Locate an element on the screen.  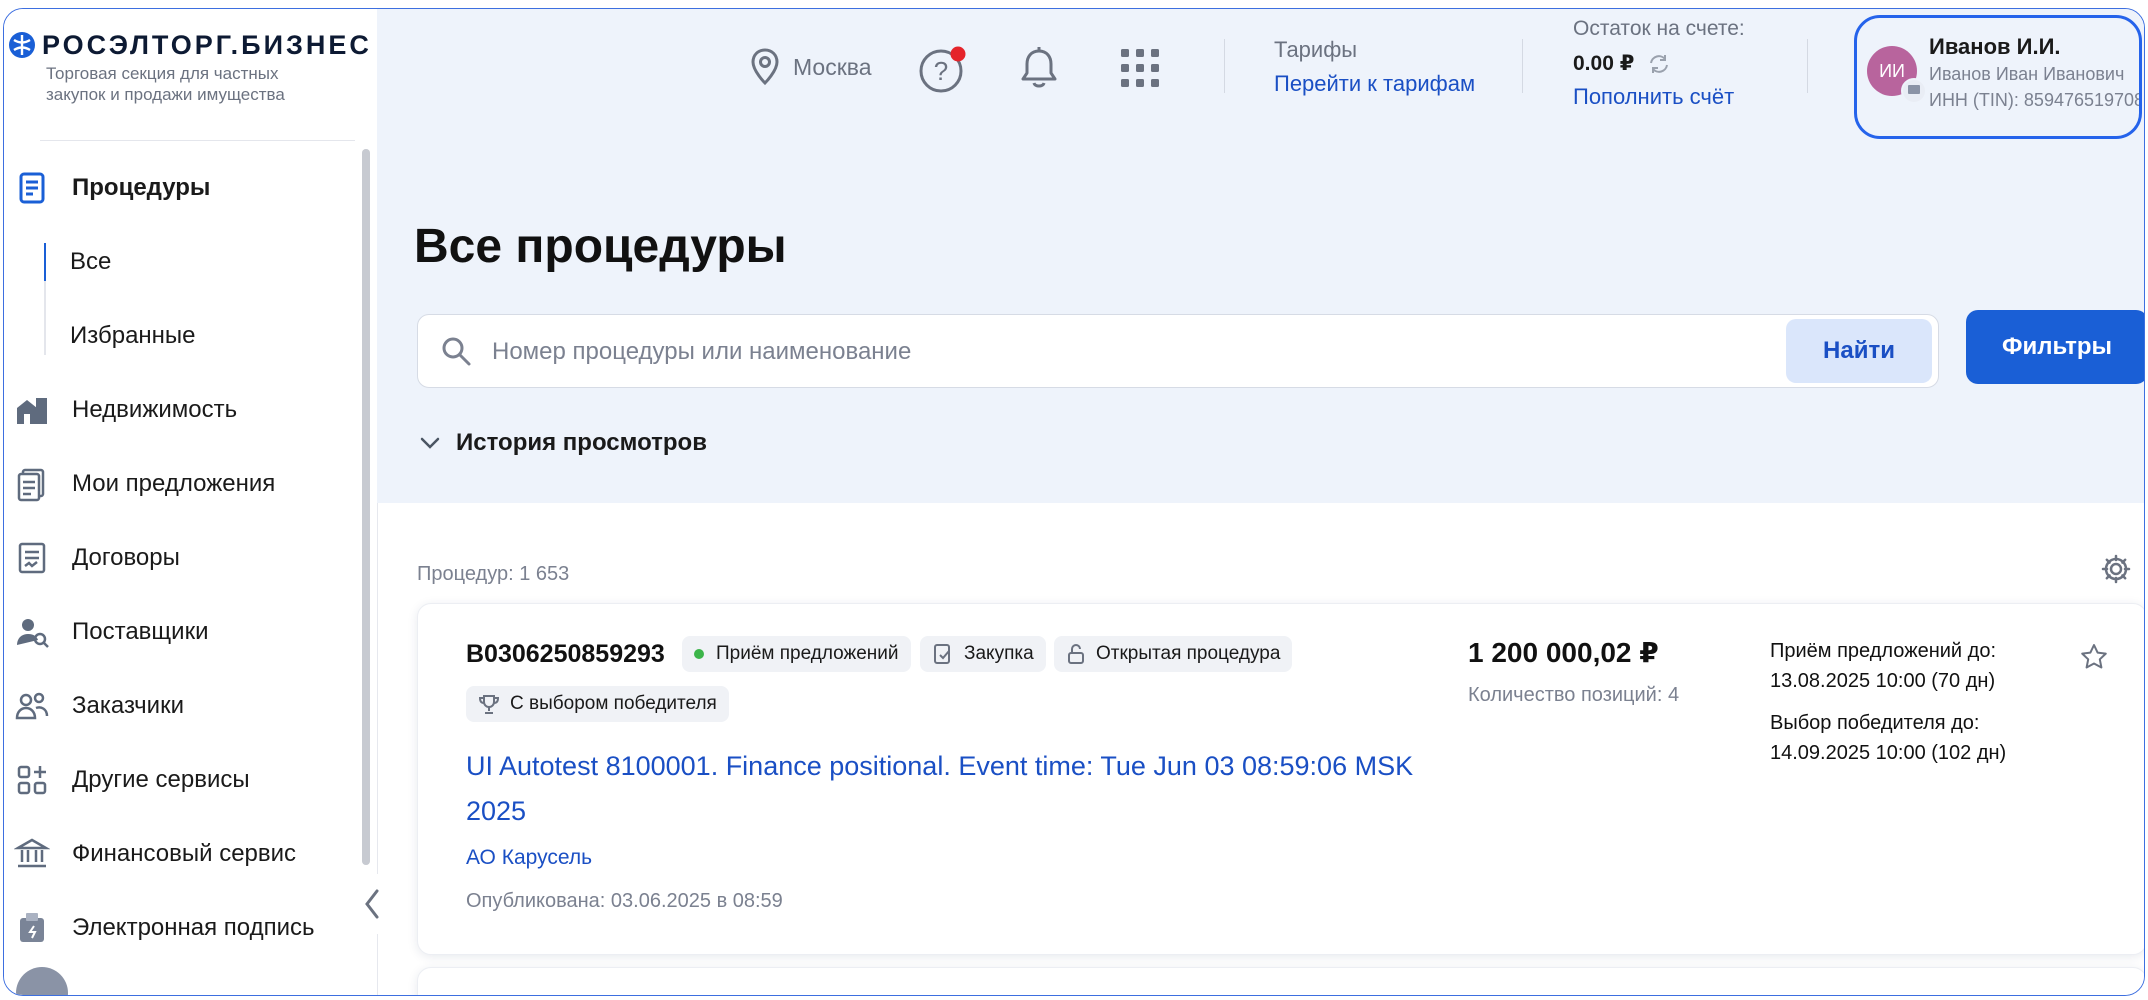
user-inn: ИНН (TIN): 859476519708 is located at coordinates (2035, 100).